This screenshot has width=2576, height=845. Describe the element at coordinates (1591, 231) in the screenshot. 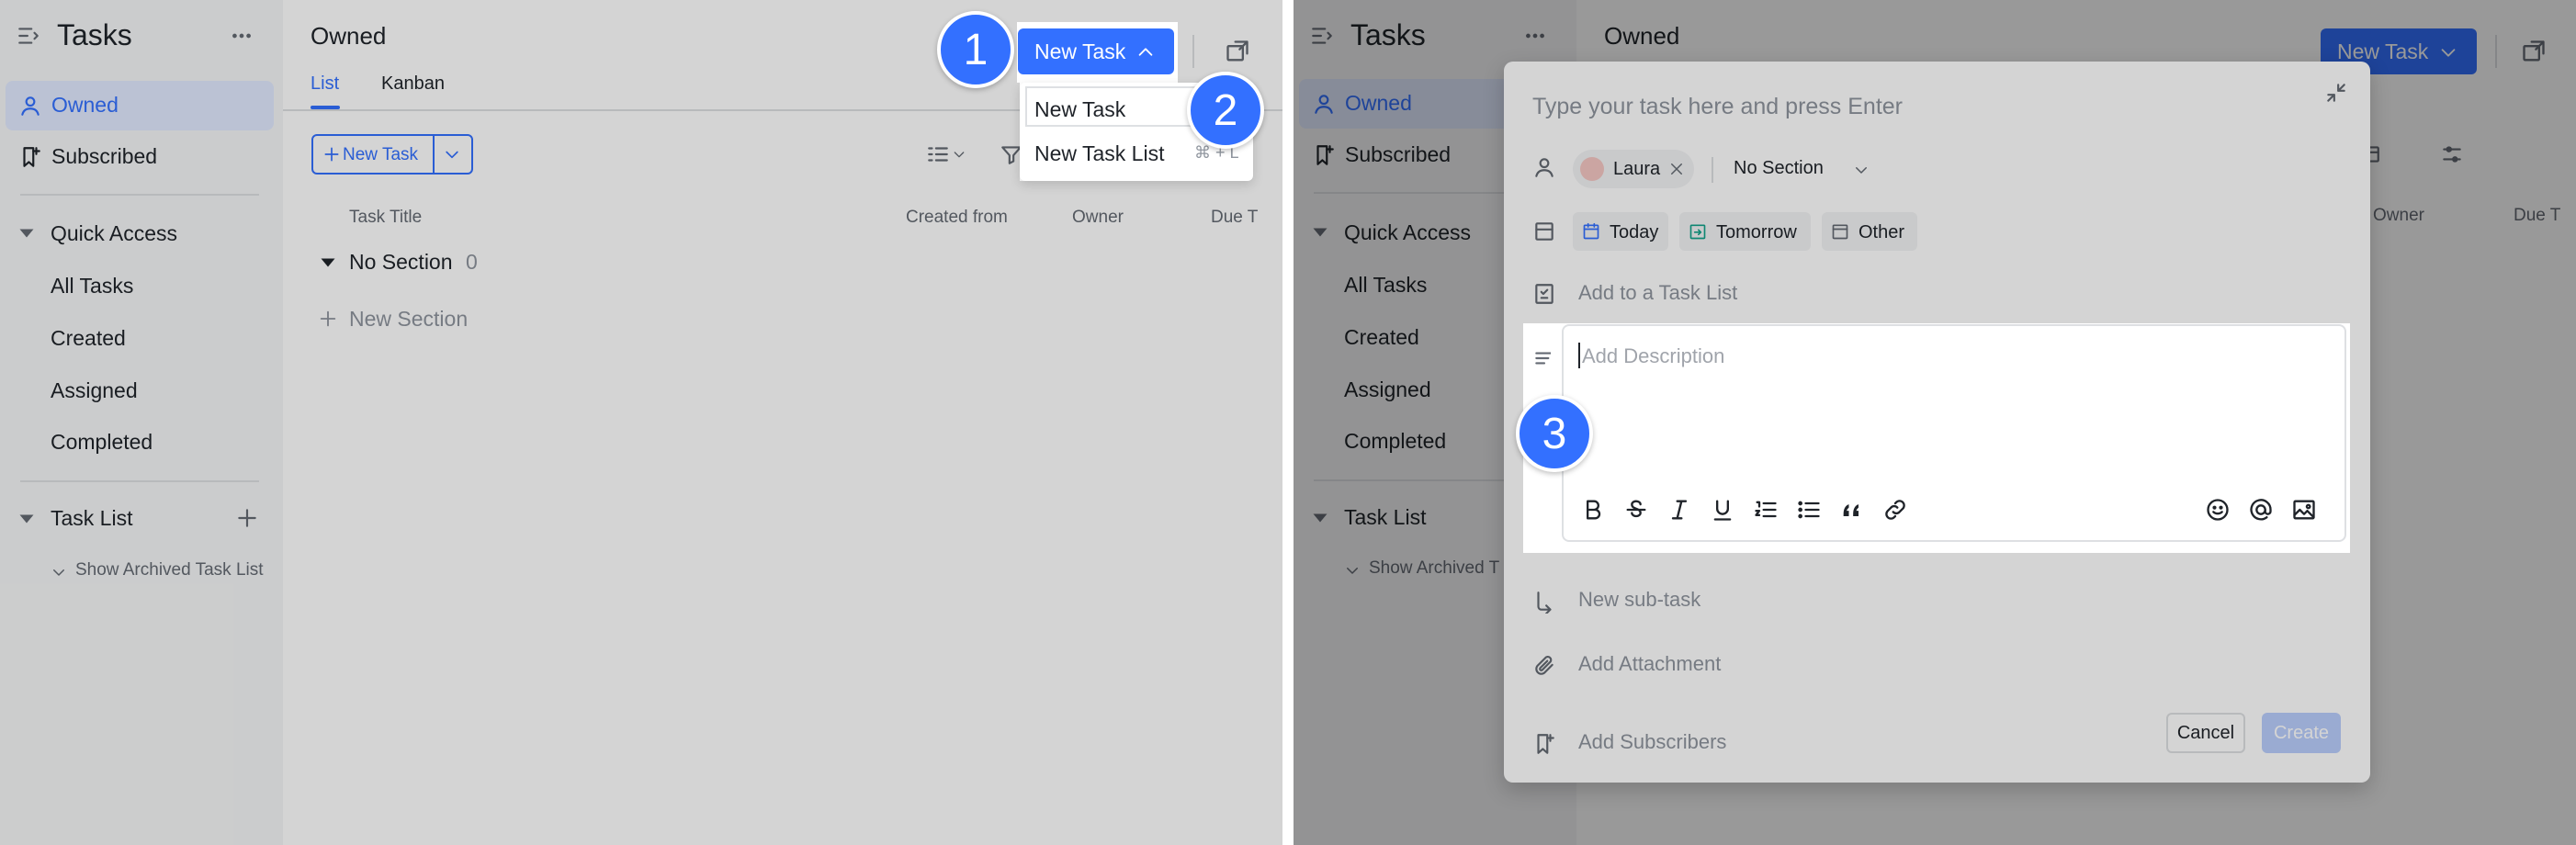

I see `calendar-today-icon` at that location.